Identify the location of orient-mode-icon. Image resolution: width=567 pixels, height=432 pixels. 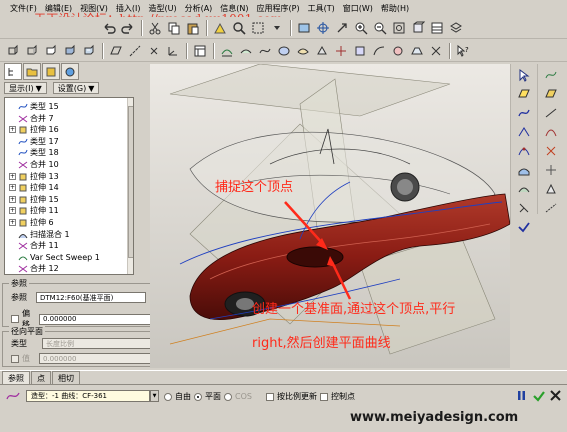
(342, 28).